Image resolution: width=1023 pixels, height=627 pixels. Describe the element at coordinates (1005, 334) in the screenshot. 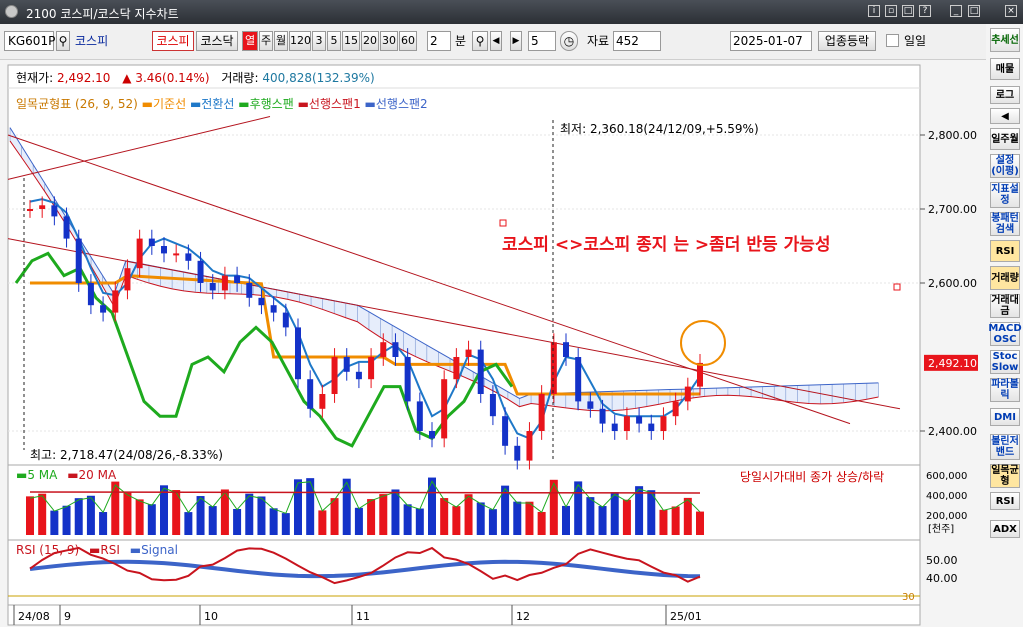

I see `sidebar-button-11: MACD OSC` at that location.